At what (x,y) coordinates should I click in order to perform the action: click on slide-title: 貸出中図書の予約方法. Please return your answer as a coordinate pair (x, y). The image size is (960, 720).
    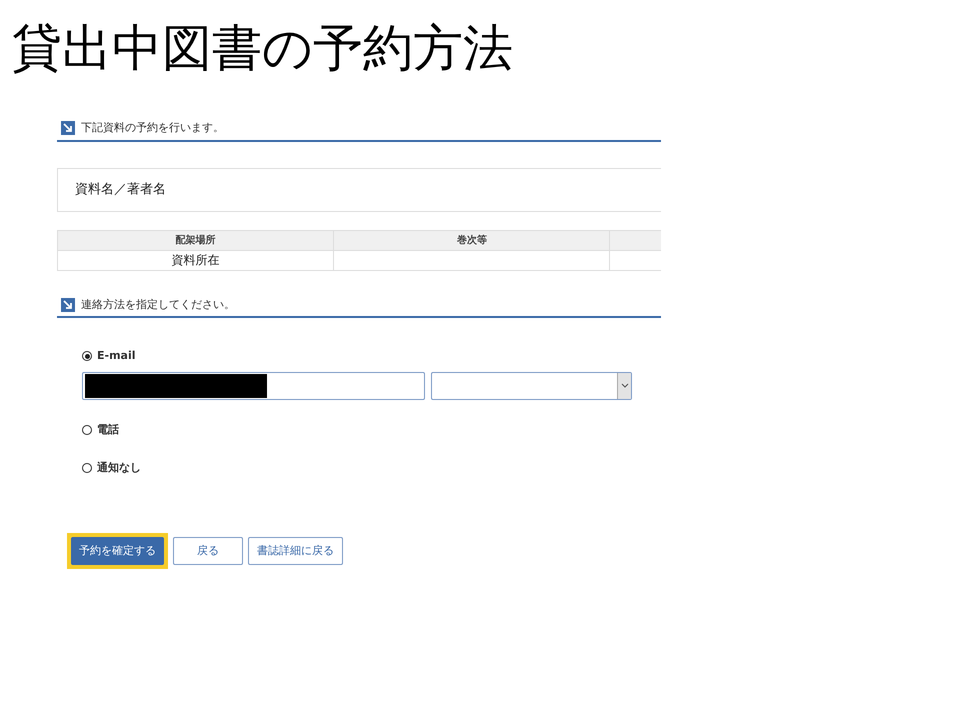
    Looking at the image, I should click on (262, 48).